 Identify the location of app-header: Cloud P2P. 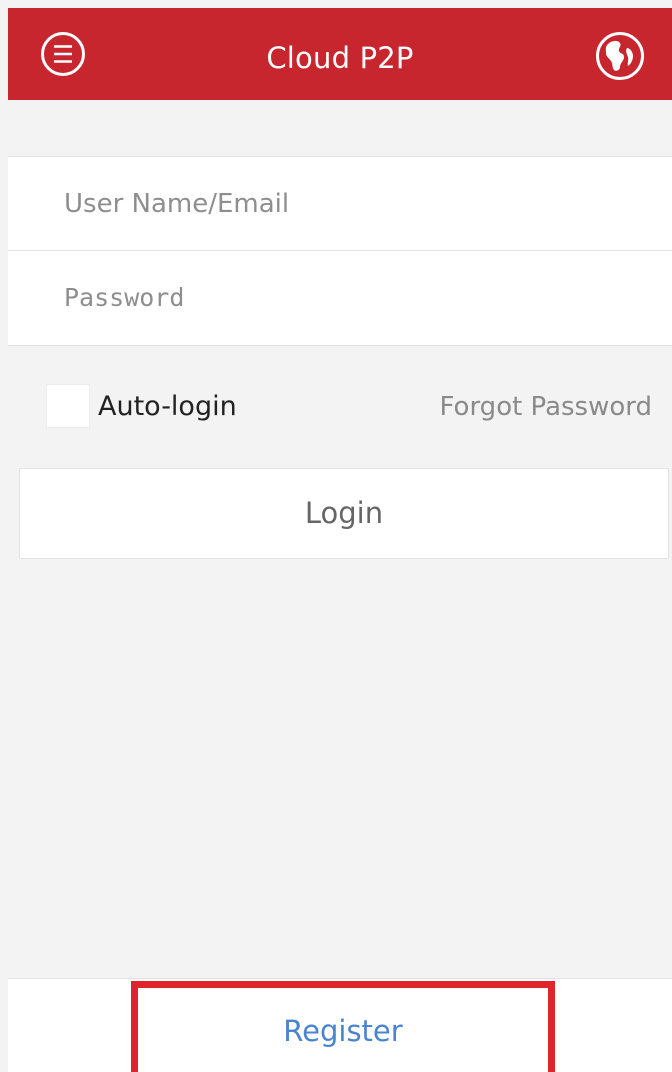
(340, 54).